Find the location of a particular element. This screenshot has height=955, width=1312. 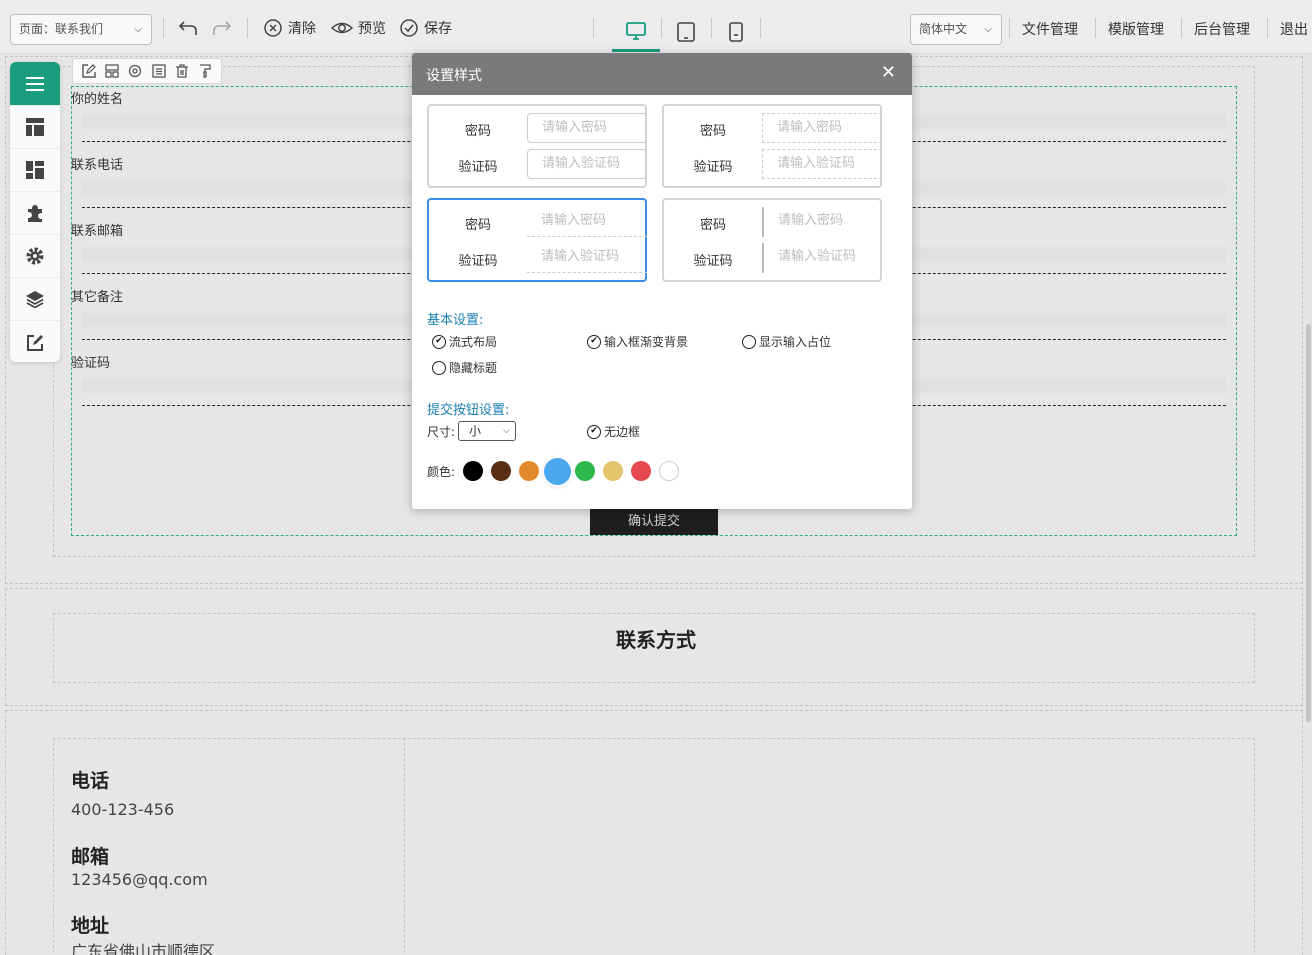

hide-title-option: 隐藏标题 is located at coordinates (464, 367).